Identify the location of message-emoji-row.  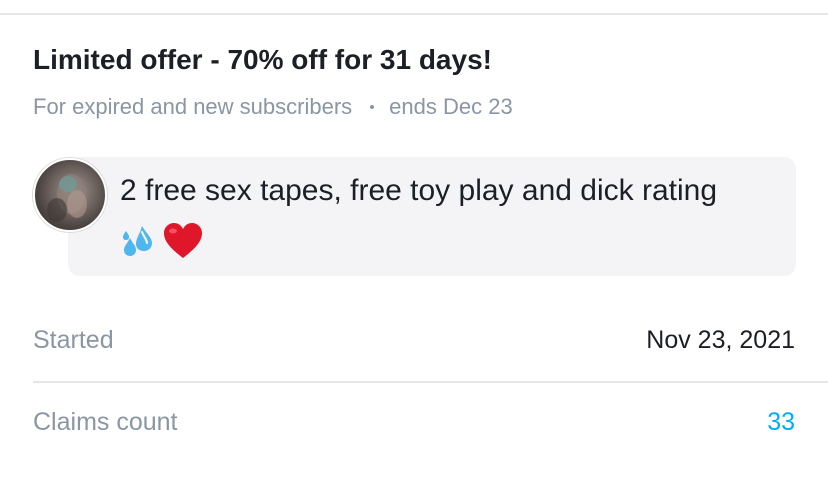
(162, 243).